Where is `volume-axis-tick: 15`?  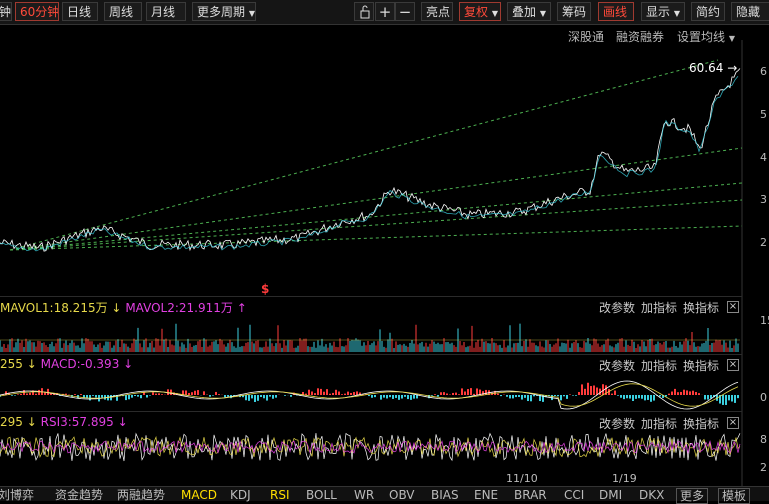
volume-axis-tick: 15 is located at coordinates (764, 320).